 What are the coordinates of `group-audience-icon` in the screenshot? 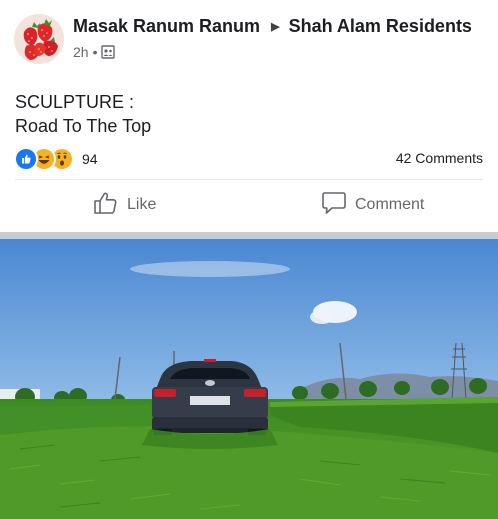 It's located at (108, 52).